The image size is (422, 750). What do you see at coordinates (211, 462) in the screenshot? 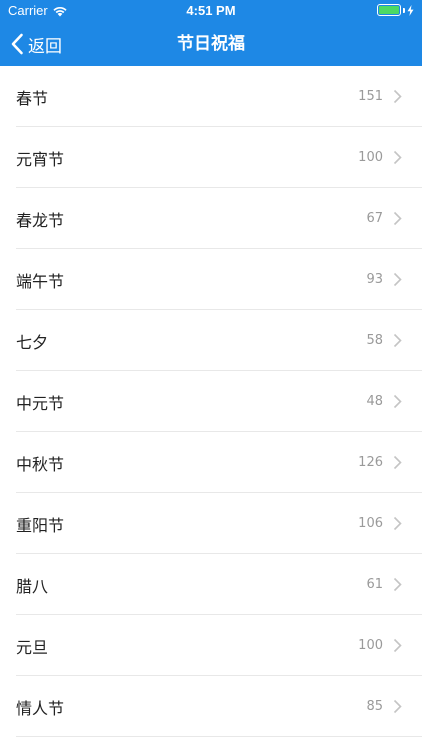
I see `list-item: 中秋节 126` at bounding box center [211, 462].